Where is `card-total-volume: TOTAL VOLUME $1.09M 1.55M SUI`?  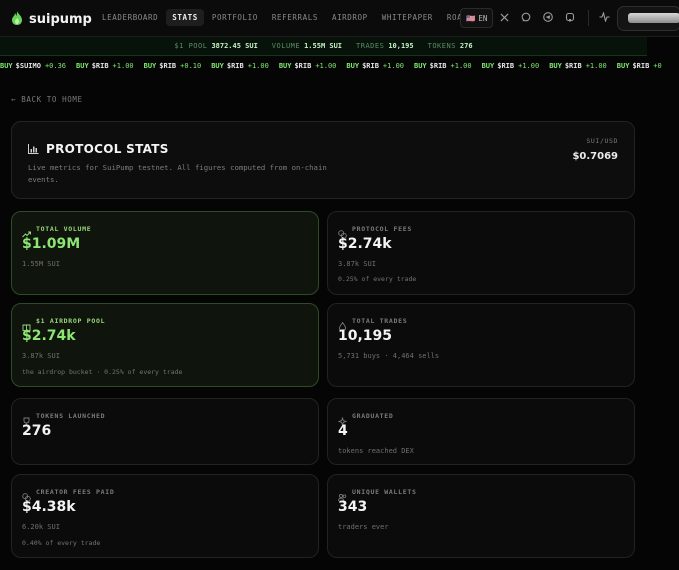 card-total-volume: TOTAL VOLUME $1.09M 1.55M SUI is located at coordinates (165, 253).